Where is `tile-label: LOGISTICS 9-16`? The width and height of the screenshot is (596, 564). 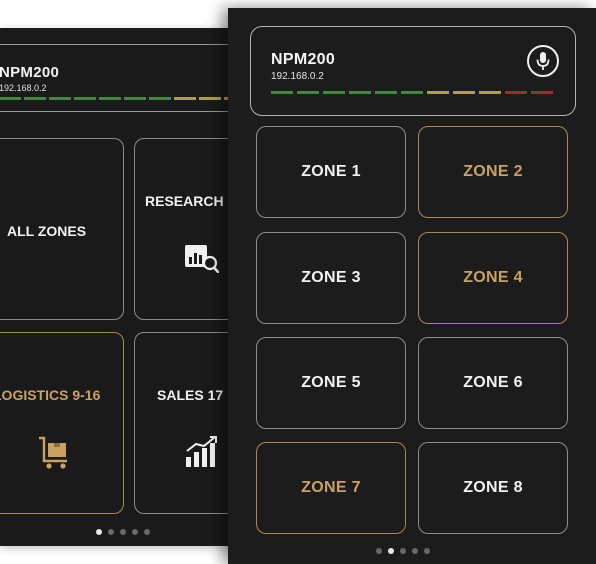
tile-label: LOGISTICS 9-16 is located at coordinates (50, 395).